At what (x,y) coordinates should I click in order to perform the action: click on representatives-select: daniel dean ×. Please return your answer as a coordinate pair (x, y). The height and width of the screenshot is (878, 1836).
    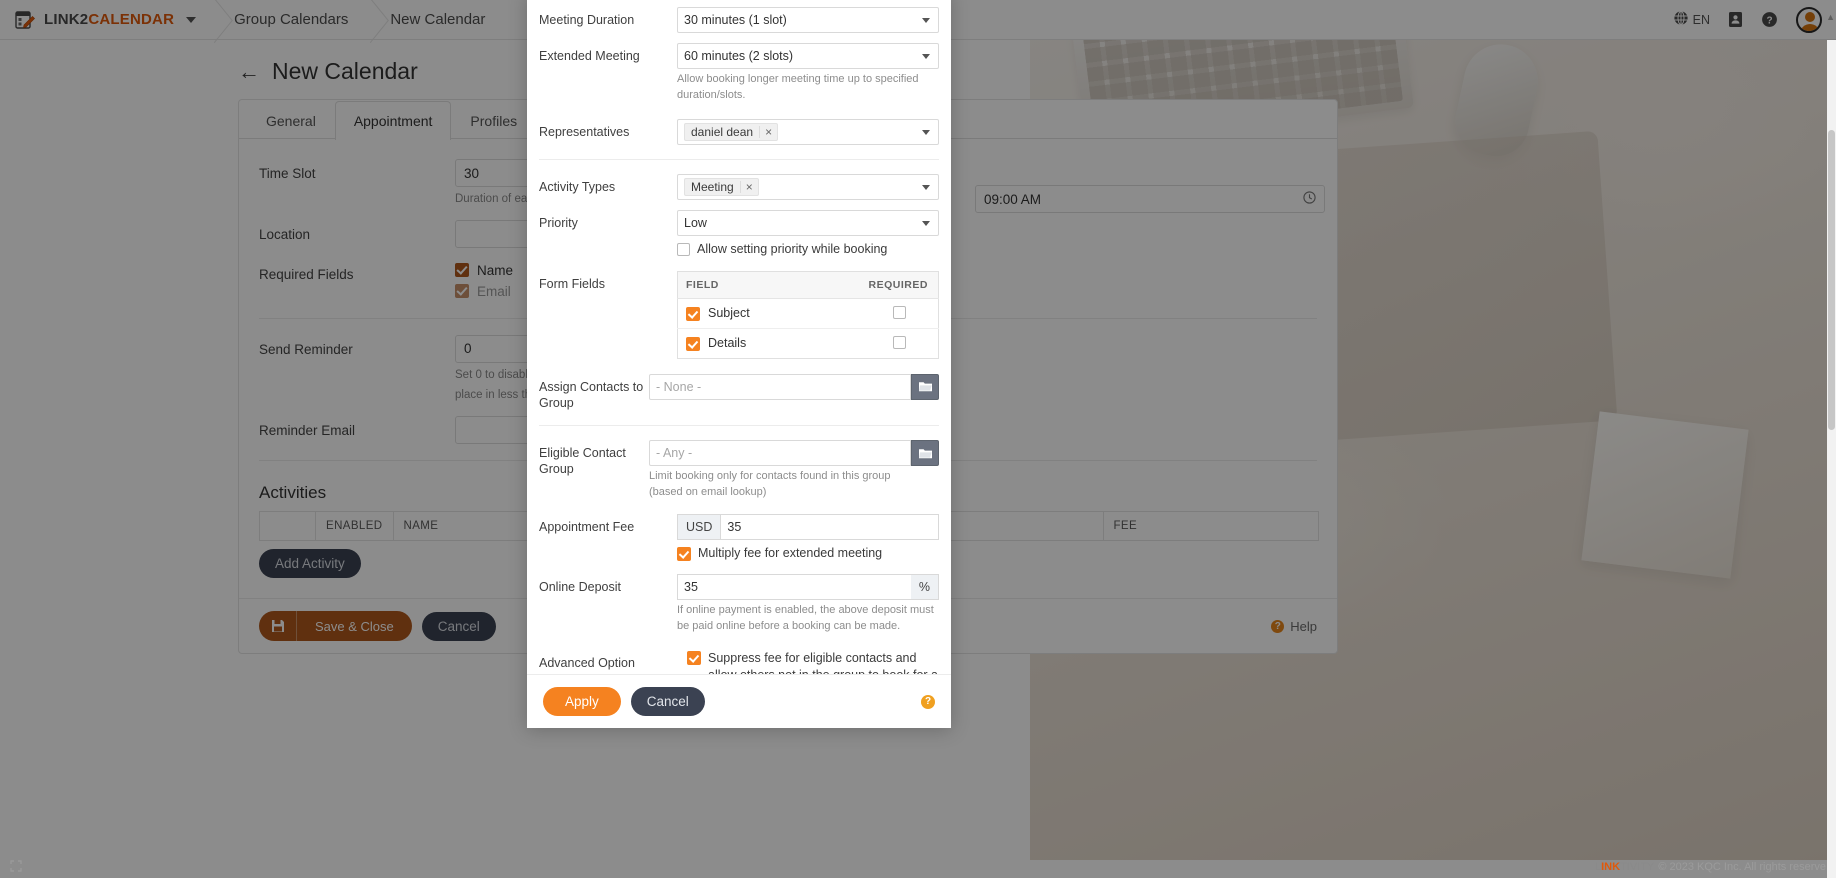
    Looking at the image, I should click on (808, 131).